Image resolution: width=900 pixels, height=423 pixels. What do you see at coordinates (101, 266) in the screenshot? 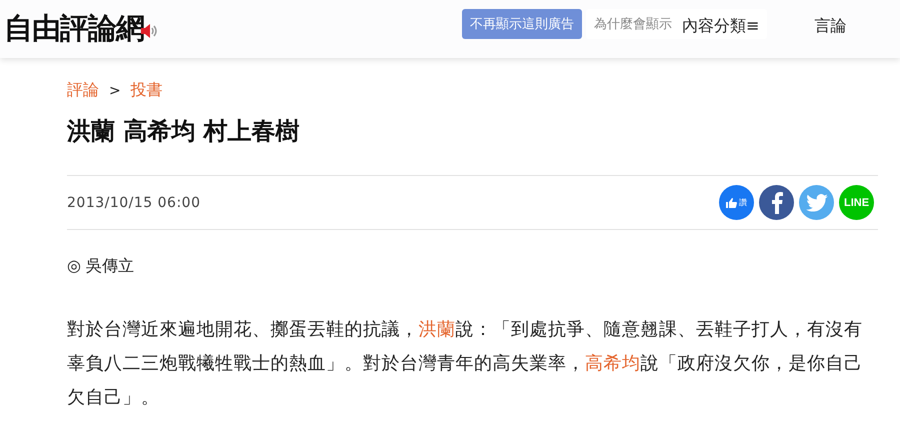
I see `author-byline: ◎ 吳傳立` at bounding box center [101, 266].